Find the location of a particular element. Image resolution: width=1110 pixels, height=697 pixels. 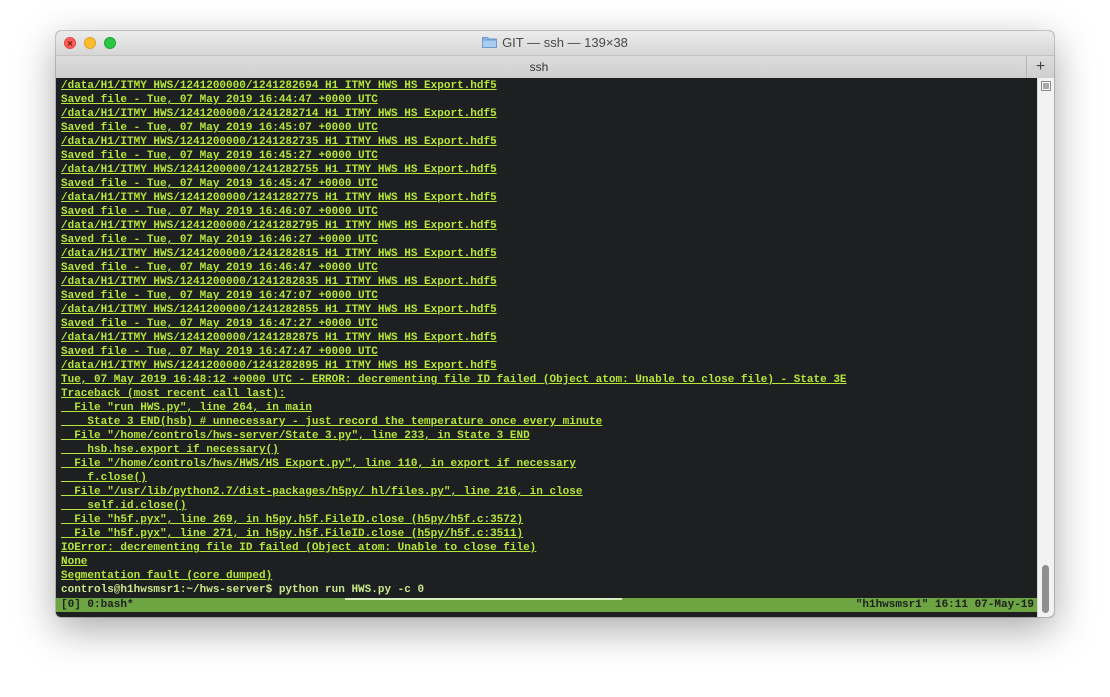

tmux-window-list: [0] 0:bash* is located at coordinates (97, 605).